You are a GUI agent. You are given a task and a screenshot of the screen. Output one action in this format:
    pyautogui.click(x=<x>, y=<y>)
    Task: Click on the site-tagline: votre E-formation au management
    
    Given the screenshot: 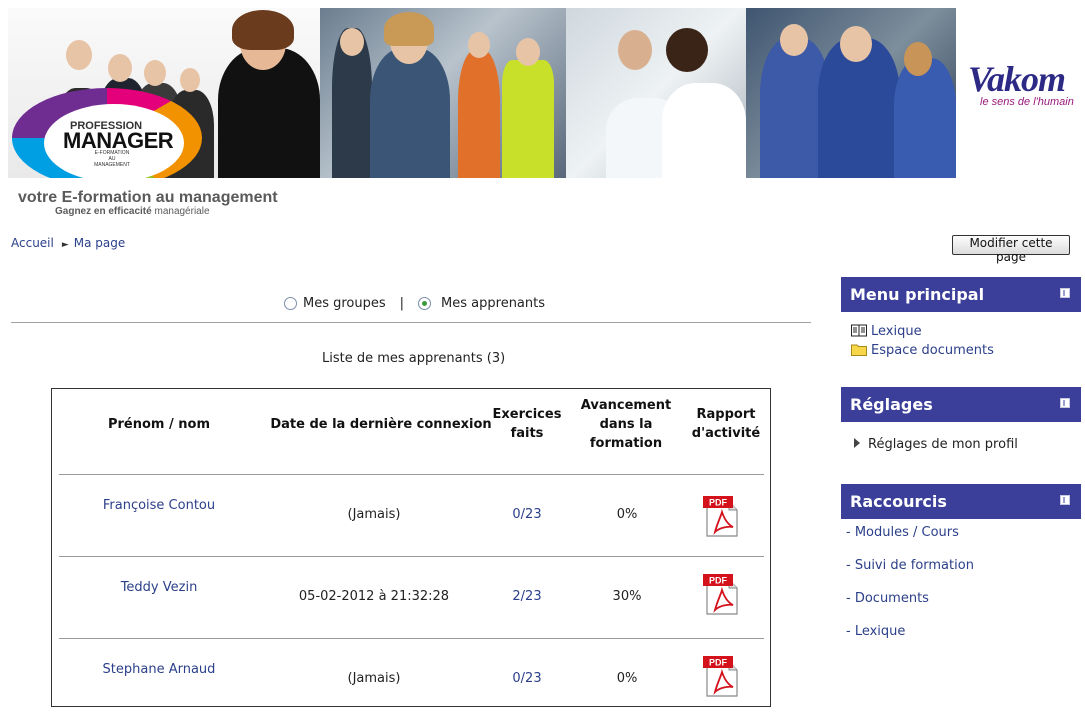 What is the action you would take?
    pyautogui.click(x=148, y=197)
    